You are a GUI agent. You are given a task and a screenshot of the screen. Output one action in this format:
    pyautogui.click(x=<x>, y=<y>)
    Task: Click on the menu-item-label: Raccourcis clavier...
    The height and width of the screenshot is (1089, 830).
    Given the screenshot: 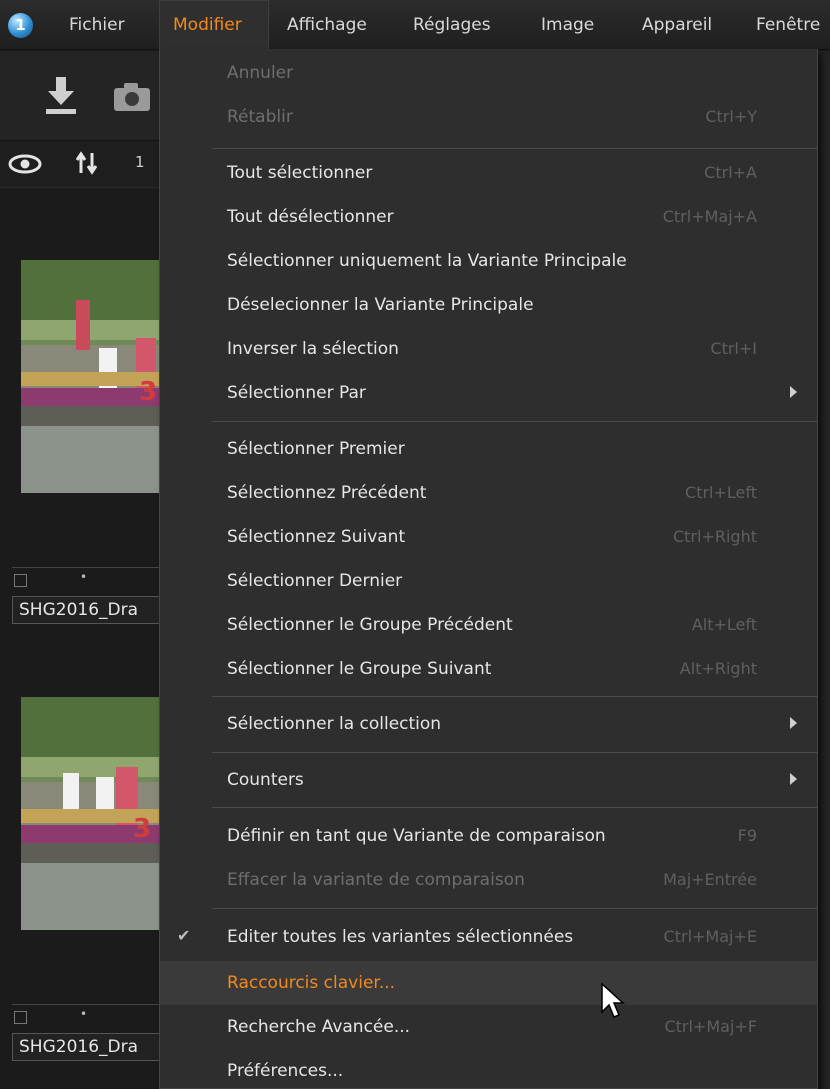 What is the action you would take?
    pyautogui.click(x=311, y=983)
    